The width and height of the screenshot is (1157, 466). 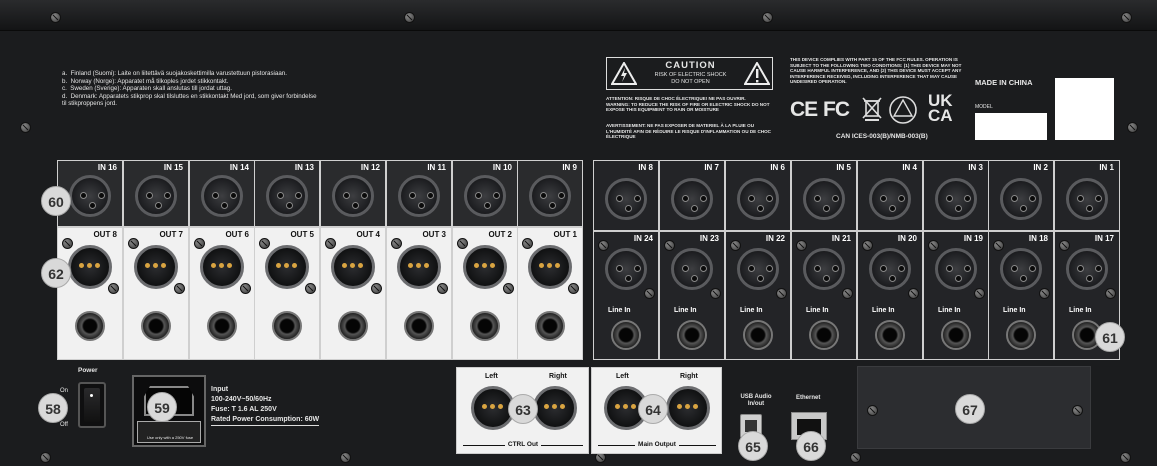 What do you see at coordinates (171, 234) in the screenshot?
I see `output-label: OUT 7` at bounding box center [171, 234].